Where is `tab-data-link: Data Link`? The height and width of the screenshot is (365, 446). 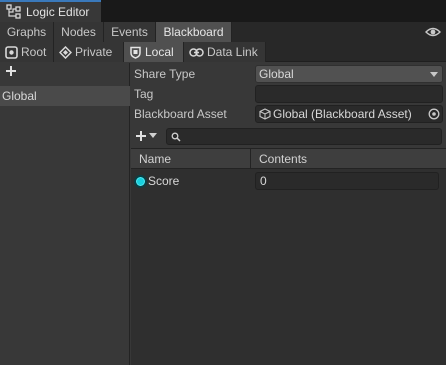 tab-data-link: Data Link is located at coordinates (225, 52).